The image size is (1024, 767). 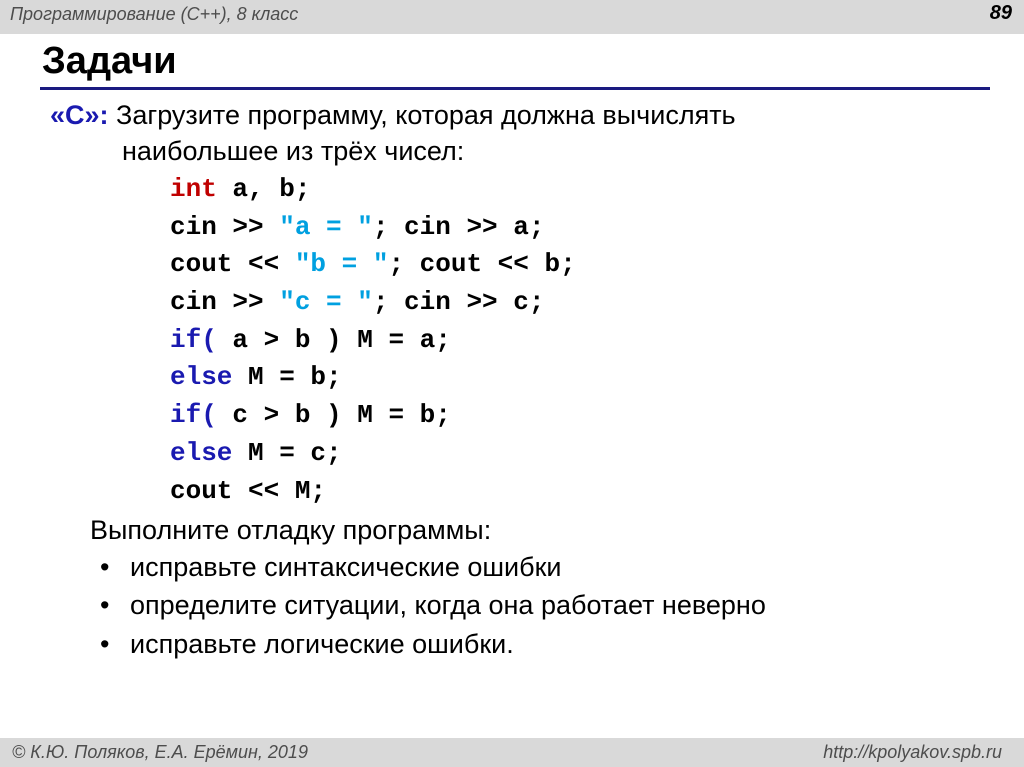 I want to click on code-line: if( a > b ) M = a;, so click(x=373, y=341).